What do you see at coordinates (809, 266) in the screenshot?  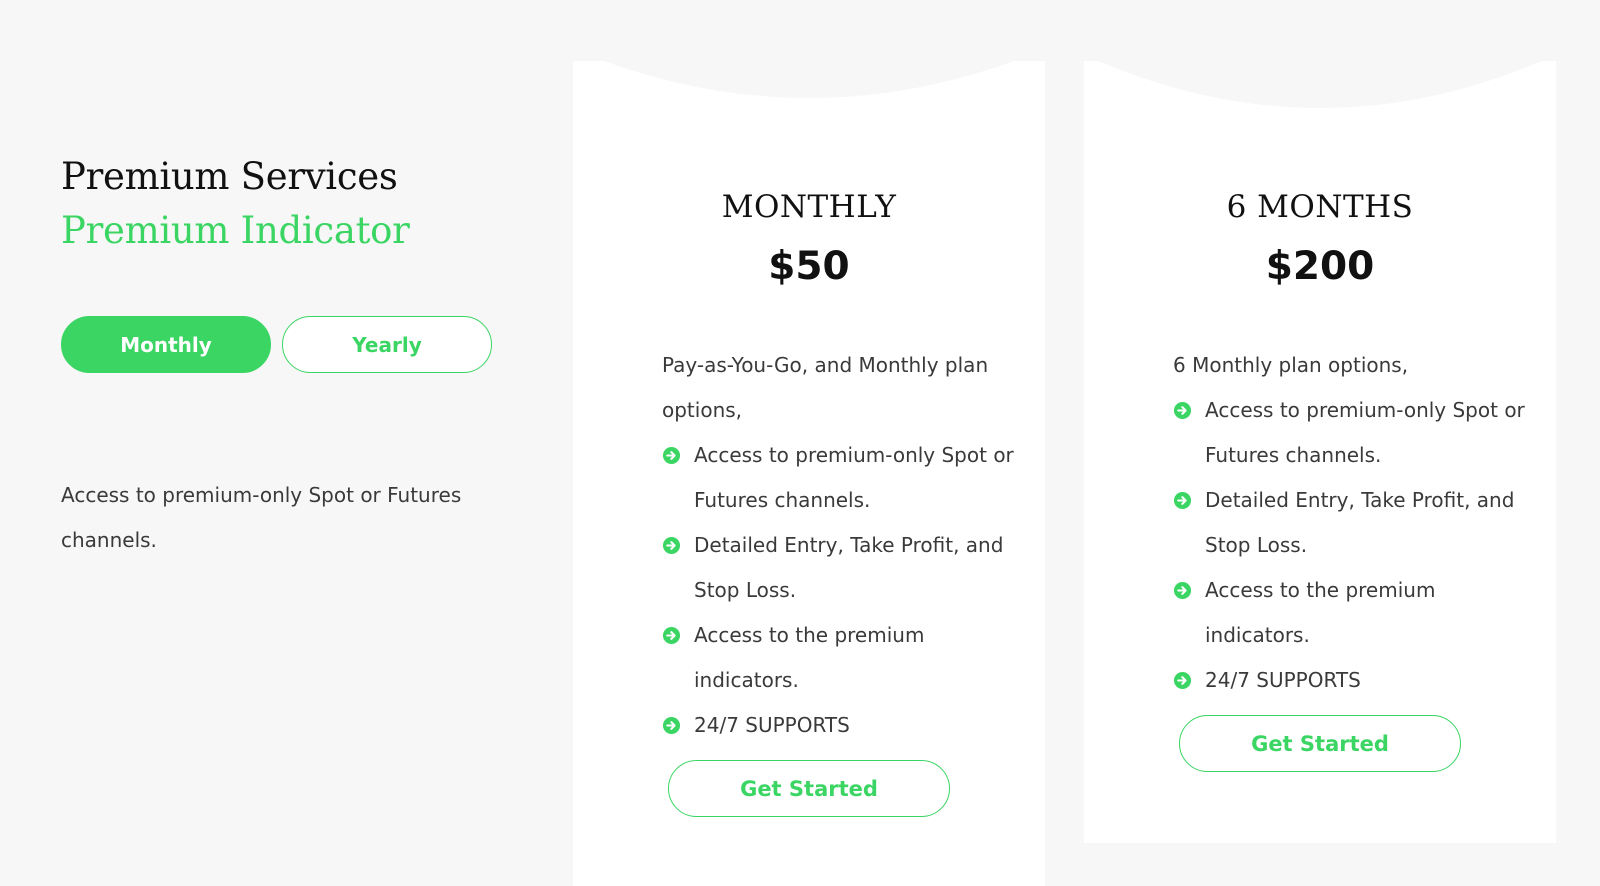 I see `plan-price: $50` at bounding box center [809, 266].